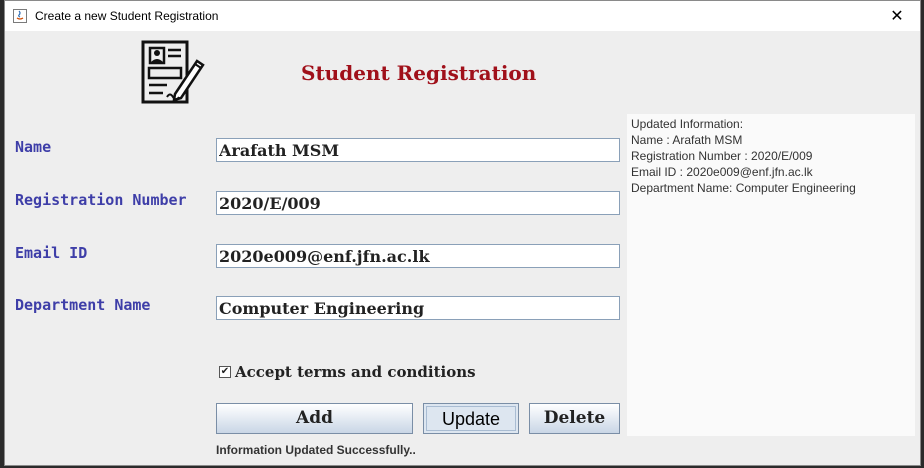 The width and height of the screenshot is (924, 468). I want to click on update-button-label: Update, so click(471, 418).